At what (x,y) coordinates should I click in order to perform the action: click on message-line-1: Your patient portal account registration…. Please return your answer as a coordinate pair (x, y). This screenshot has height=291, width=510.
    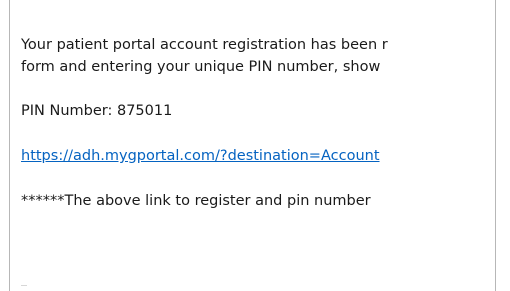
    Looking at the image, I should click on (204, 45).